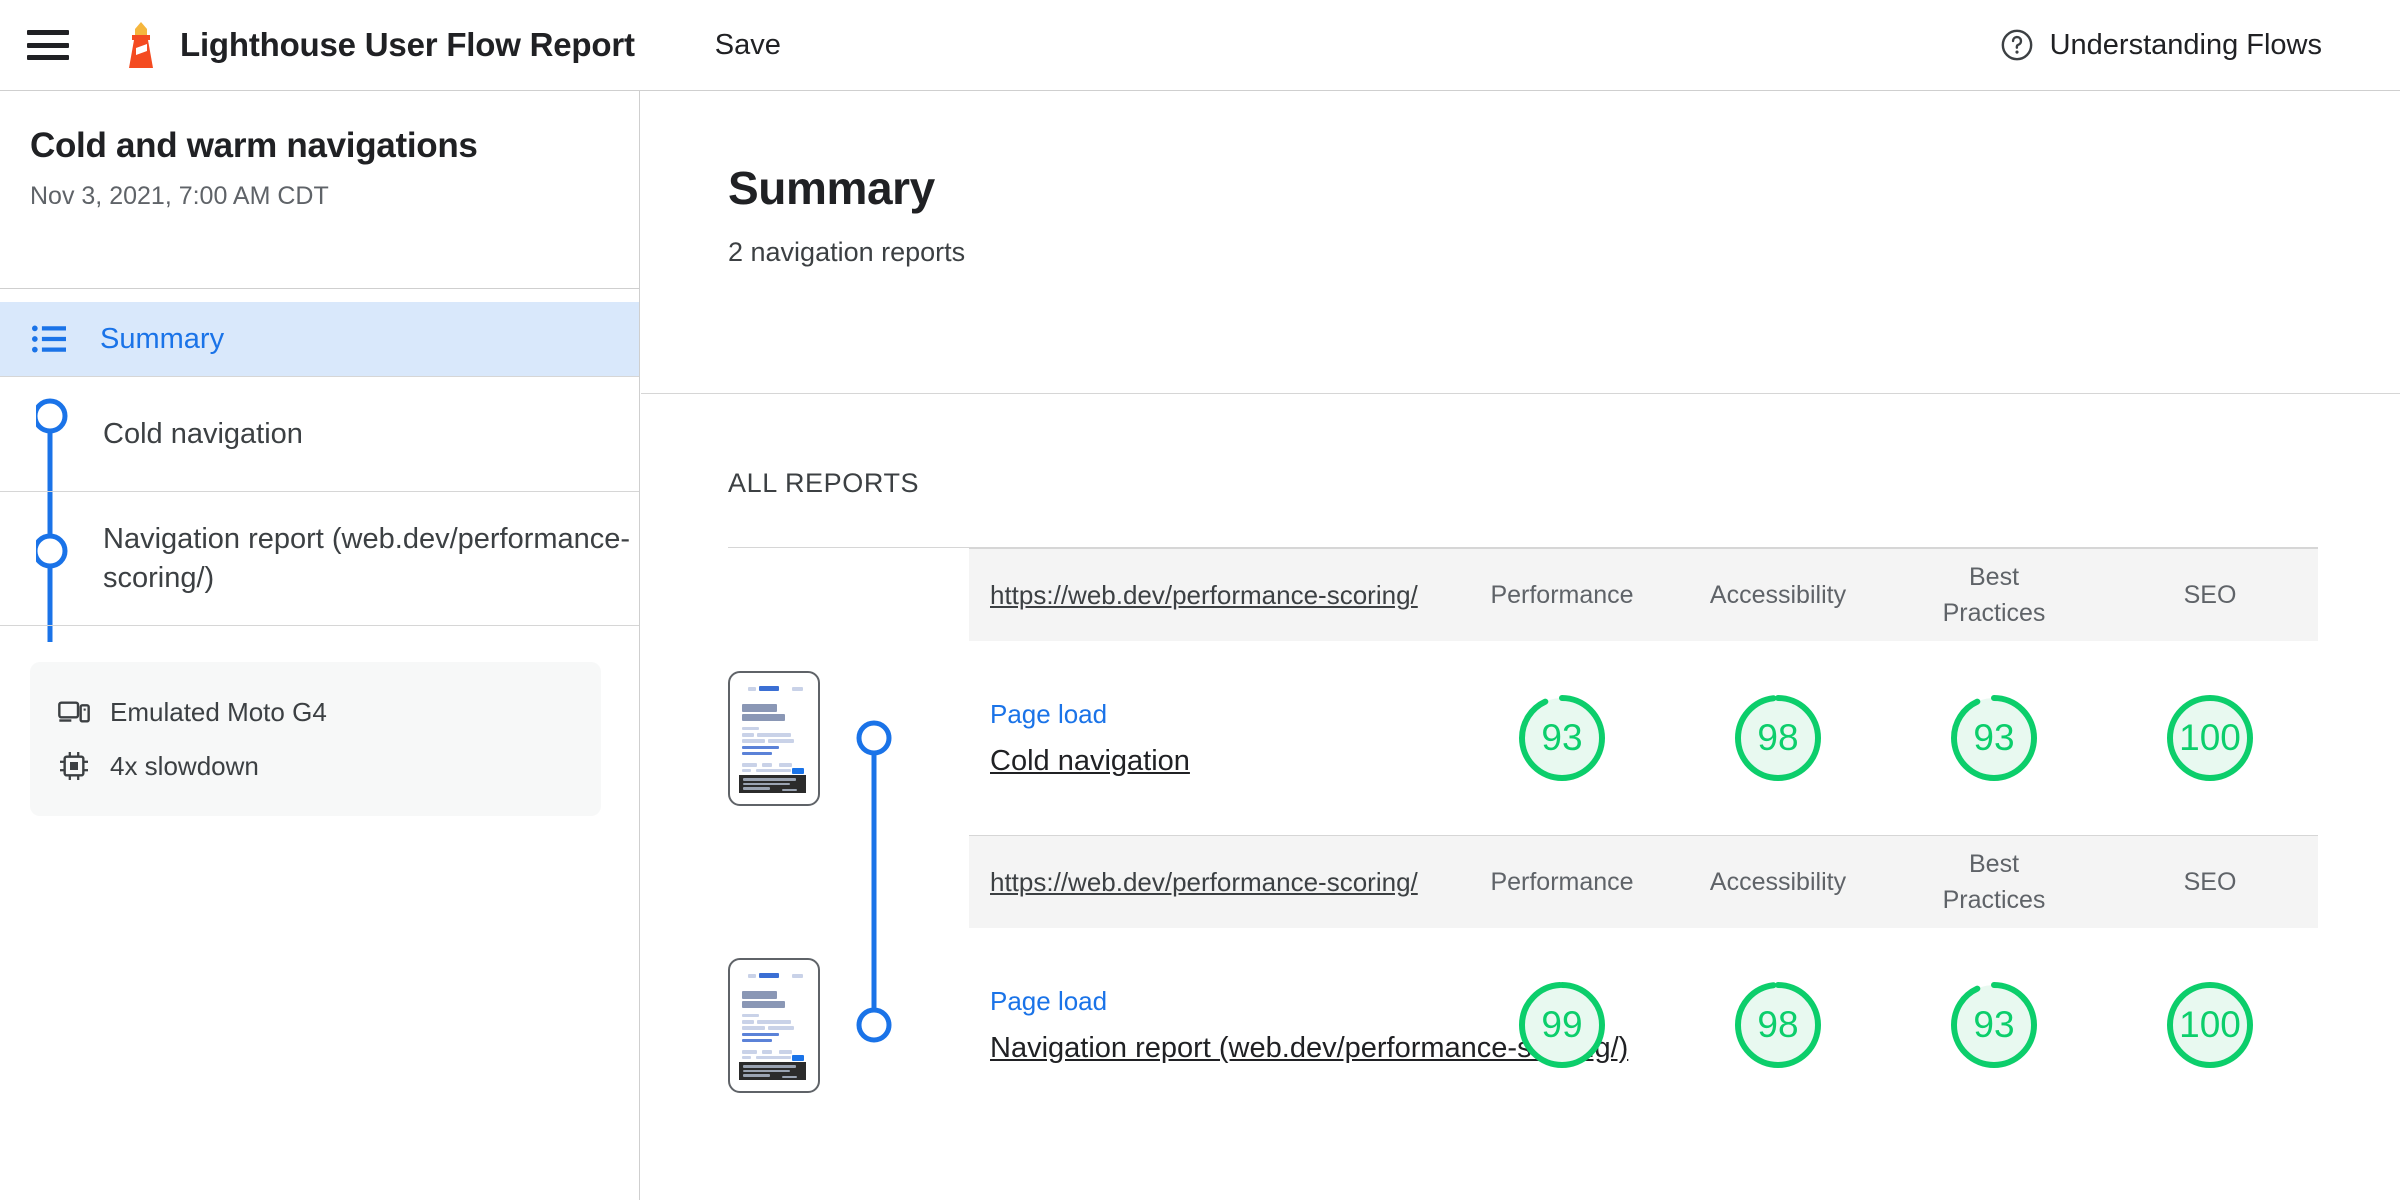  I want to click on page-title: Summary, so click(831, 188).